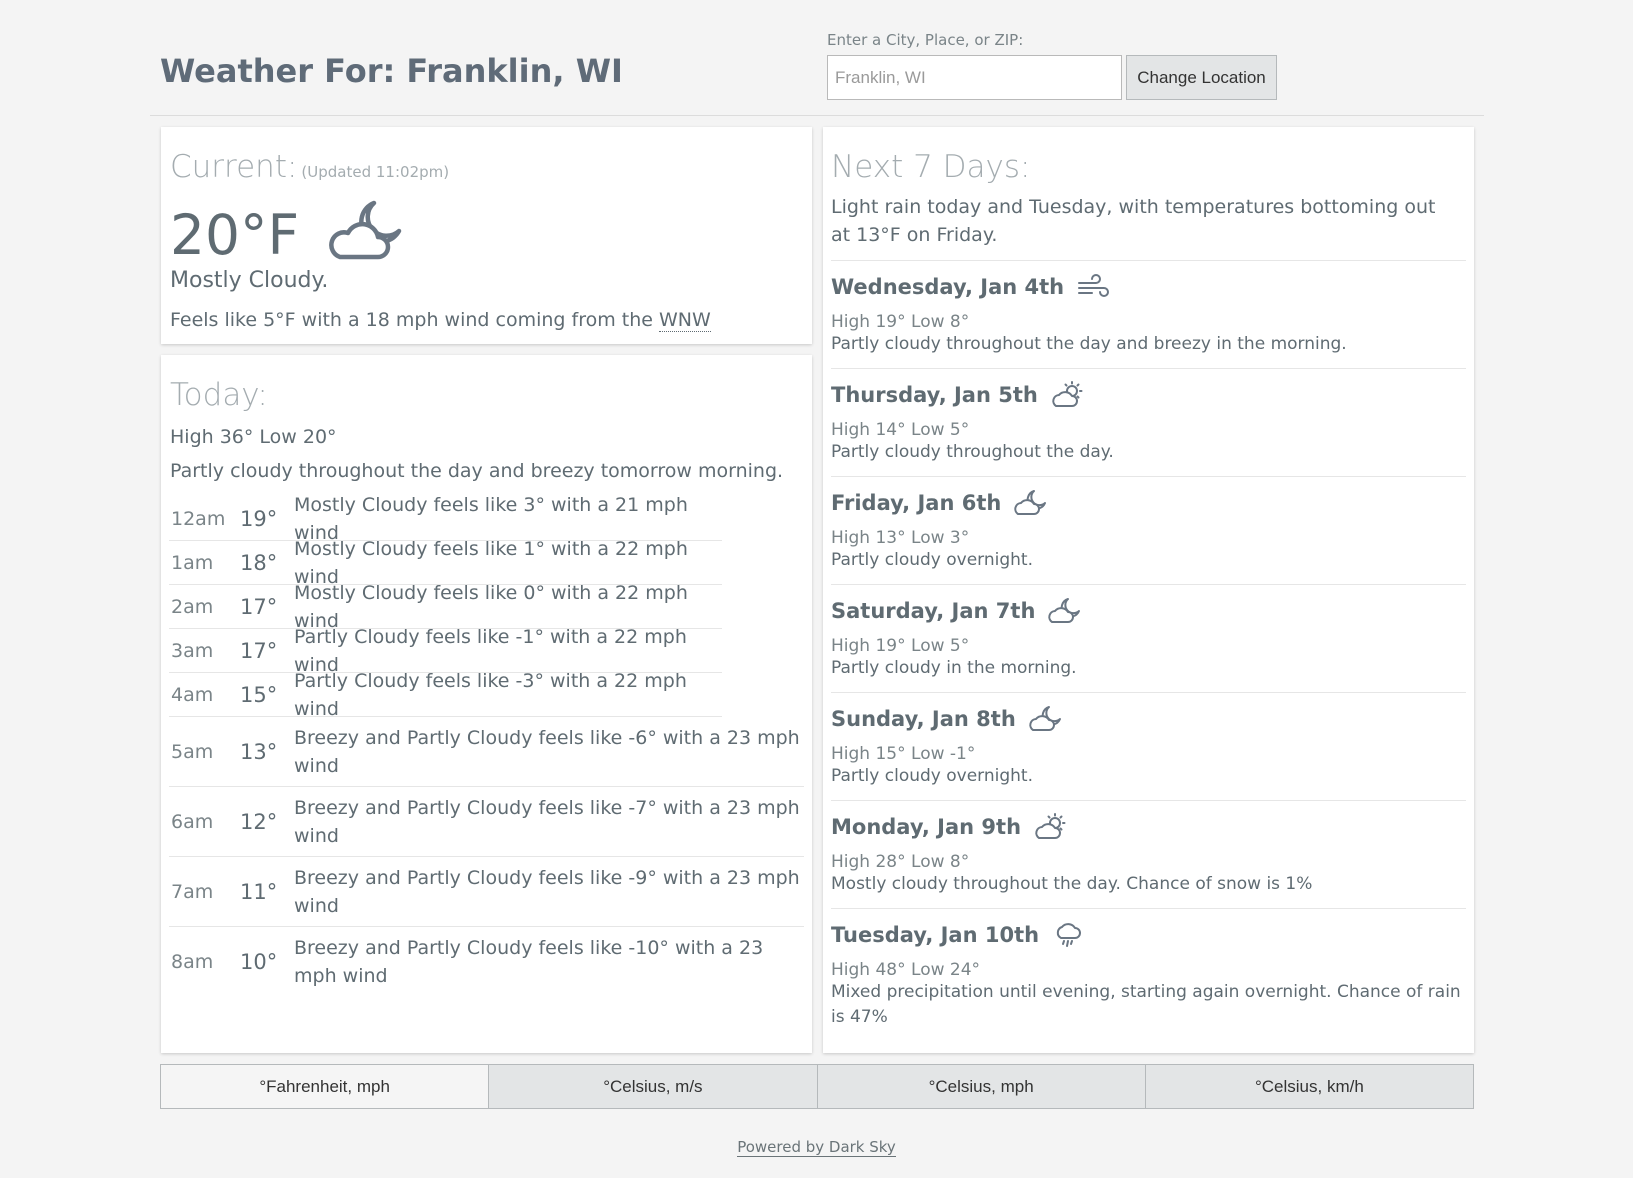 The height and width of the screenshot is (1178, 1633). I want to click on day-low: 8°, so click(959, 862).